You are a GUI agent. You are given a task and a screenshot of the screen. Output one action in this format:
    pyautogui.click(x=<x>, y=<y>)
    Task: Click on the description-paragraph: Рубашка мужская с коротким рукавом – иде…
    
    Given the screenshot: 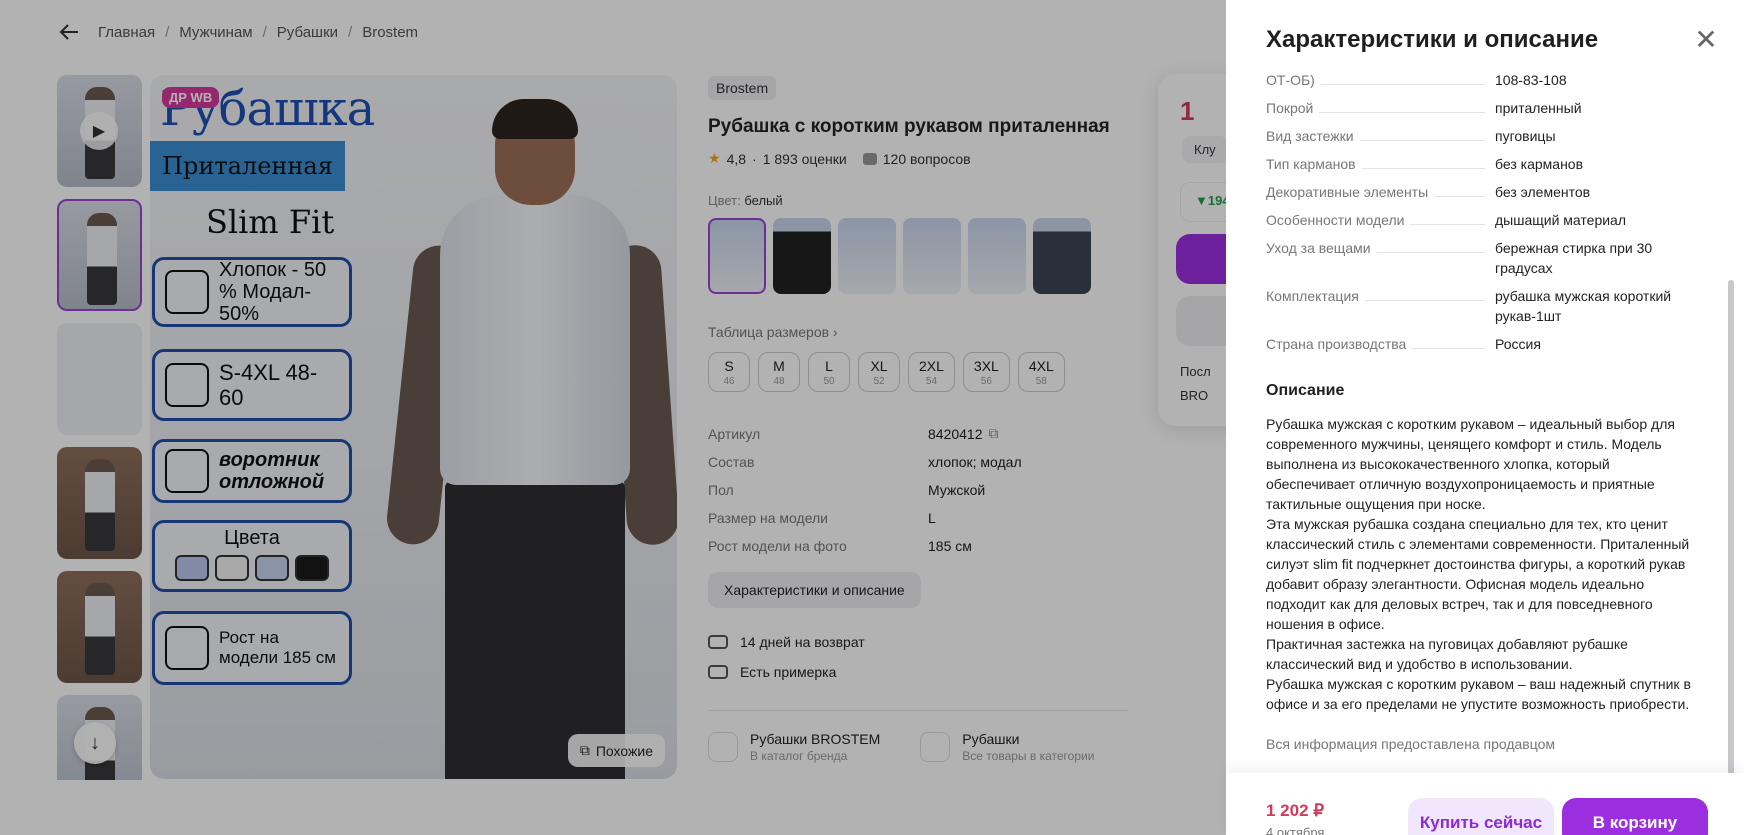 What is the action you would take?
    pyautogui.click(x=1470, y=464)
    